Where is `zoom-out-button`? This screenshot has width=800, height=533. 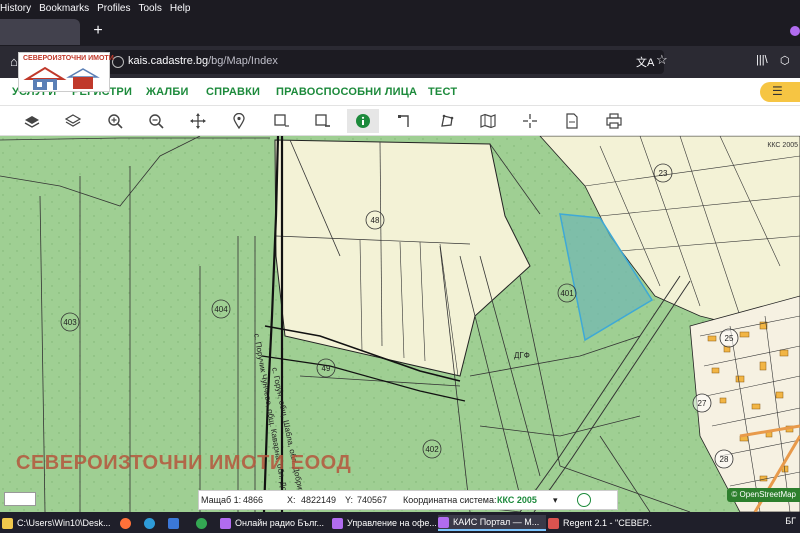 zoom-out-button is located at coordinates (156, 121).